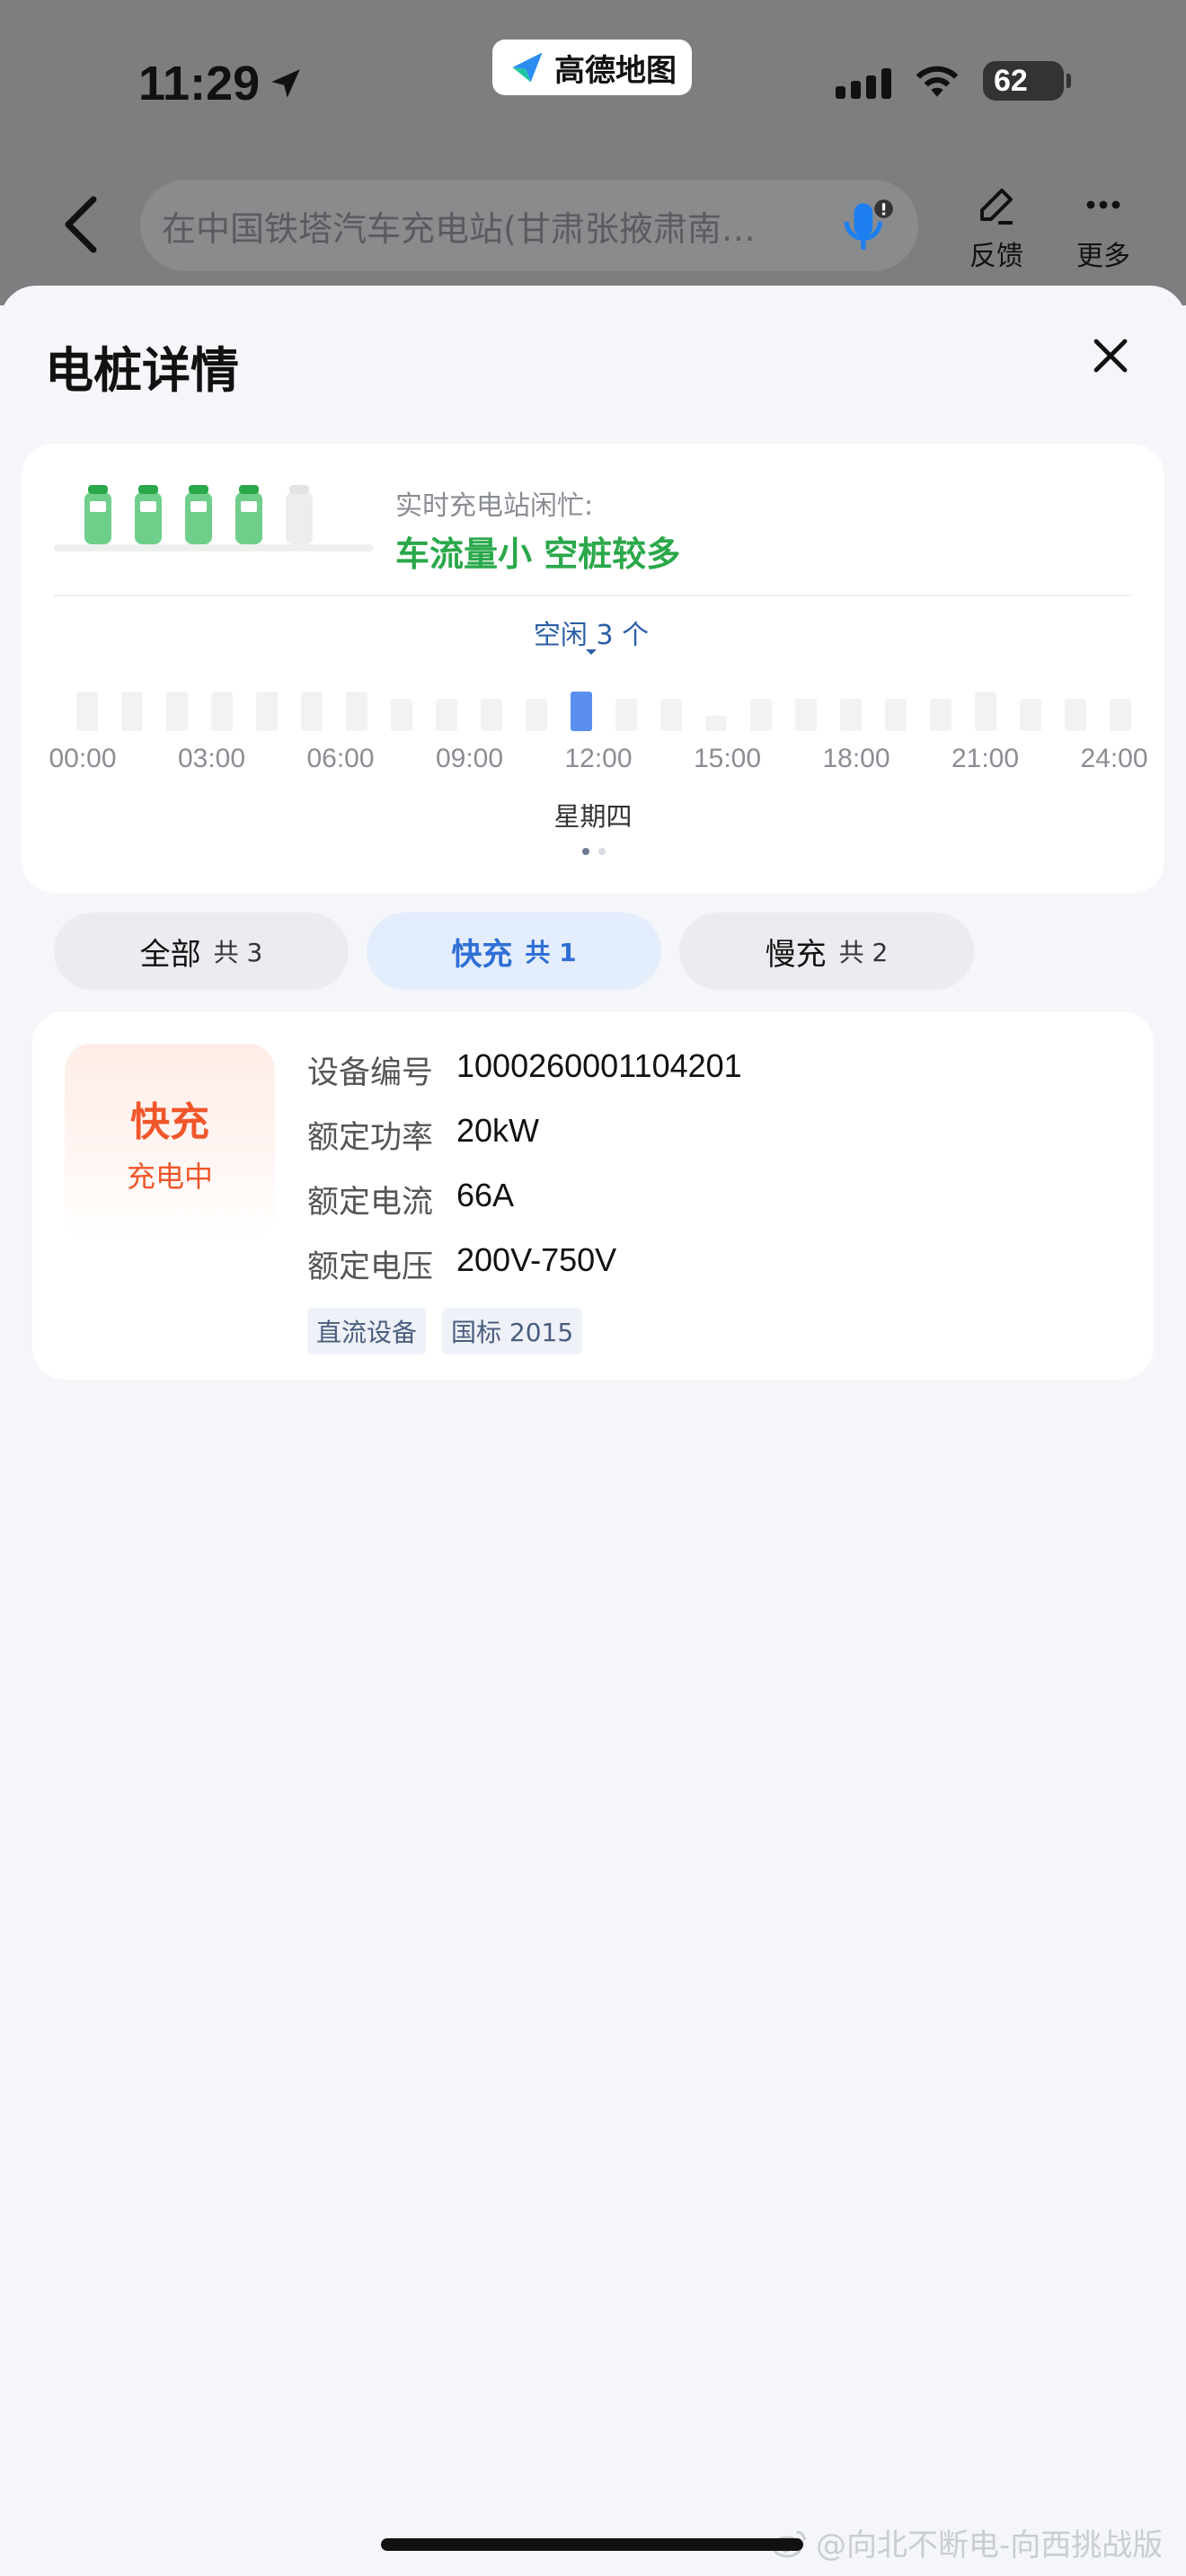 The height and width of the screenshot is (2576, 1186). I want to click on page-dot-active, so click(585, 851).